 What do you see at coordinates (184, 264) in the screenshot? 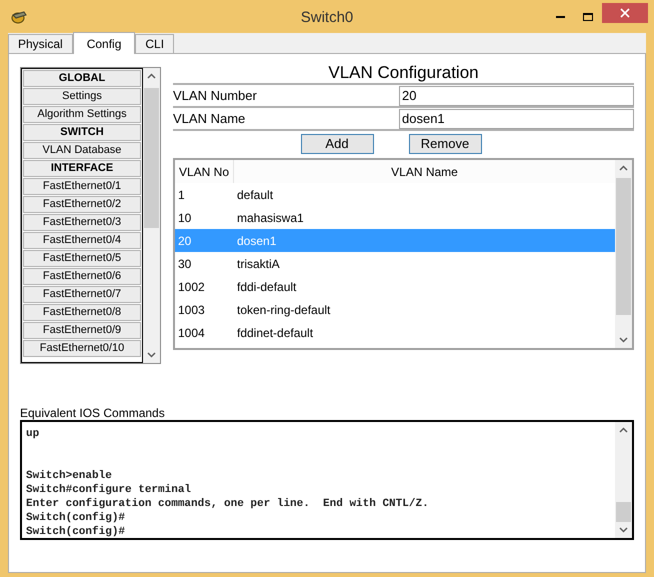
I see `table-cell-text: 30` at bounding box center [184, 264].